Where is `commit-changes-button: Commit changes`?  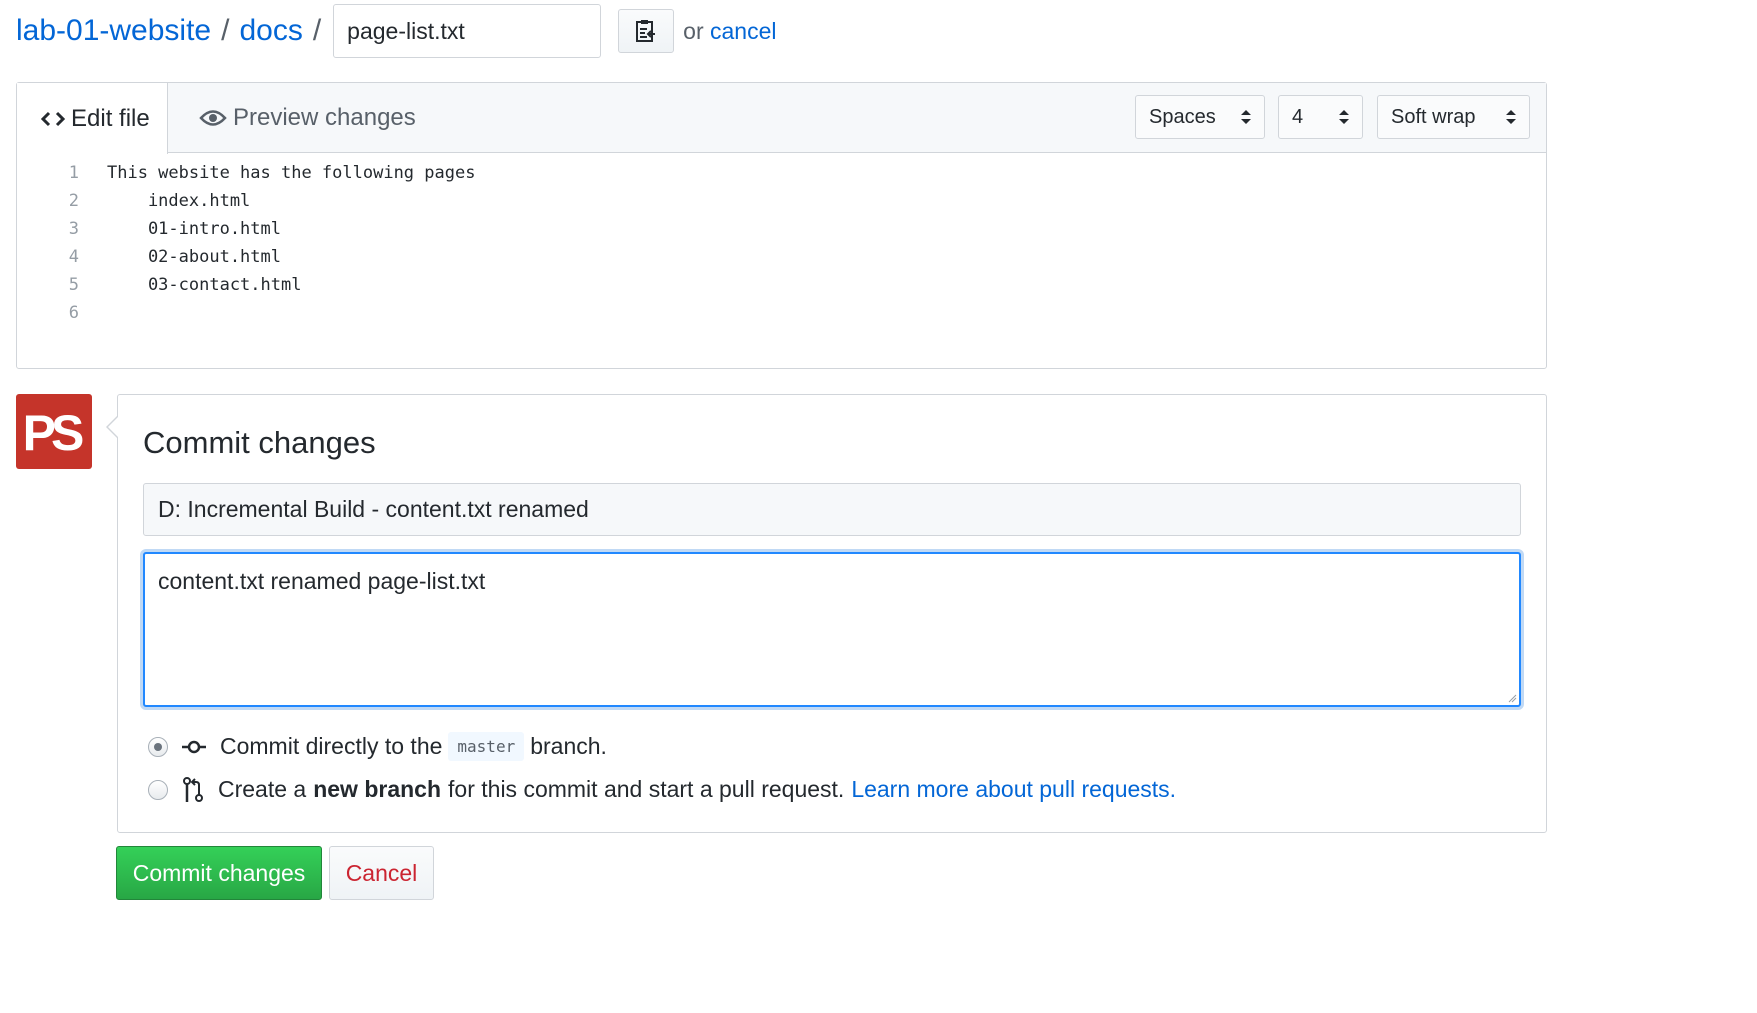
commit-changes-button: Commit changes is located at coordinates (219, 873).